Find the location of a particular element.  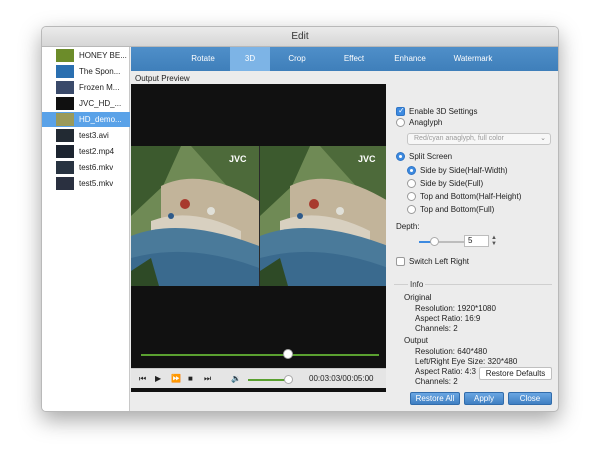

file-name: test6.mkv is located at coordinates (96, 167).